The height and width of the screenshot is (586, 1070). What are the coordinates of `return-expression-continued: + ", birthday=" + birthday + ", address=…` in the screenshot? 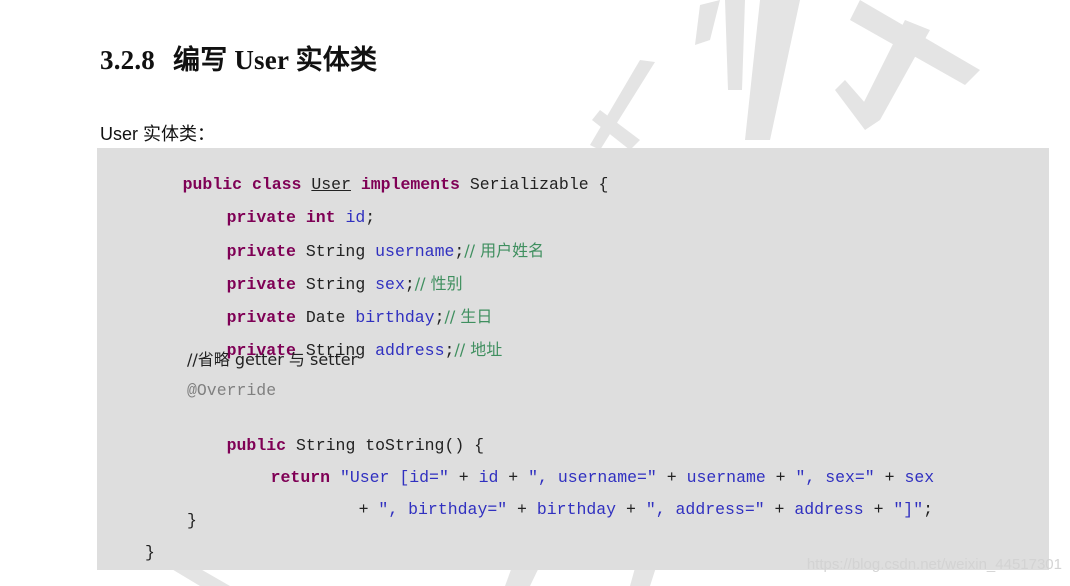 It's located at (646, 509).